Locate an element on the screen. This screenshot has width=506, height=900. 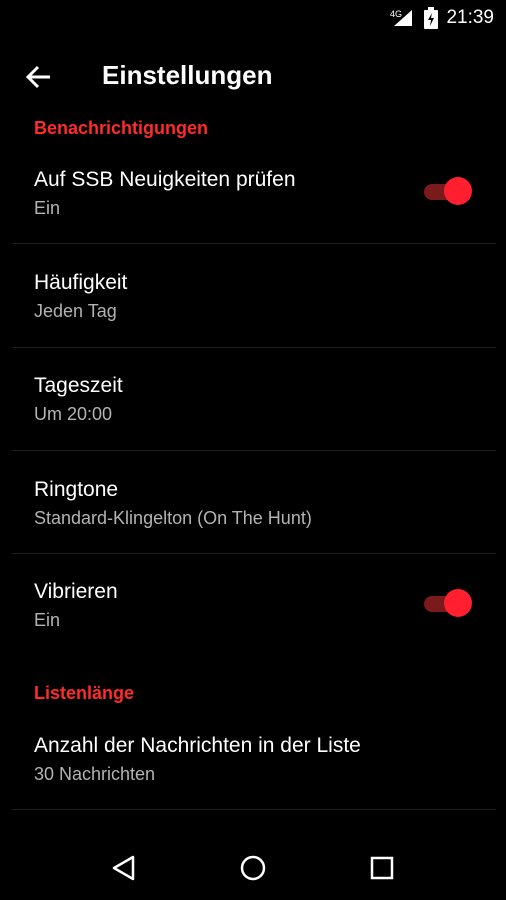
setting-frequency: Häufigkeit Jeden Tag is located at coordinates (253, 309).